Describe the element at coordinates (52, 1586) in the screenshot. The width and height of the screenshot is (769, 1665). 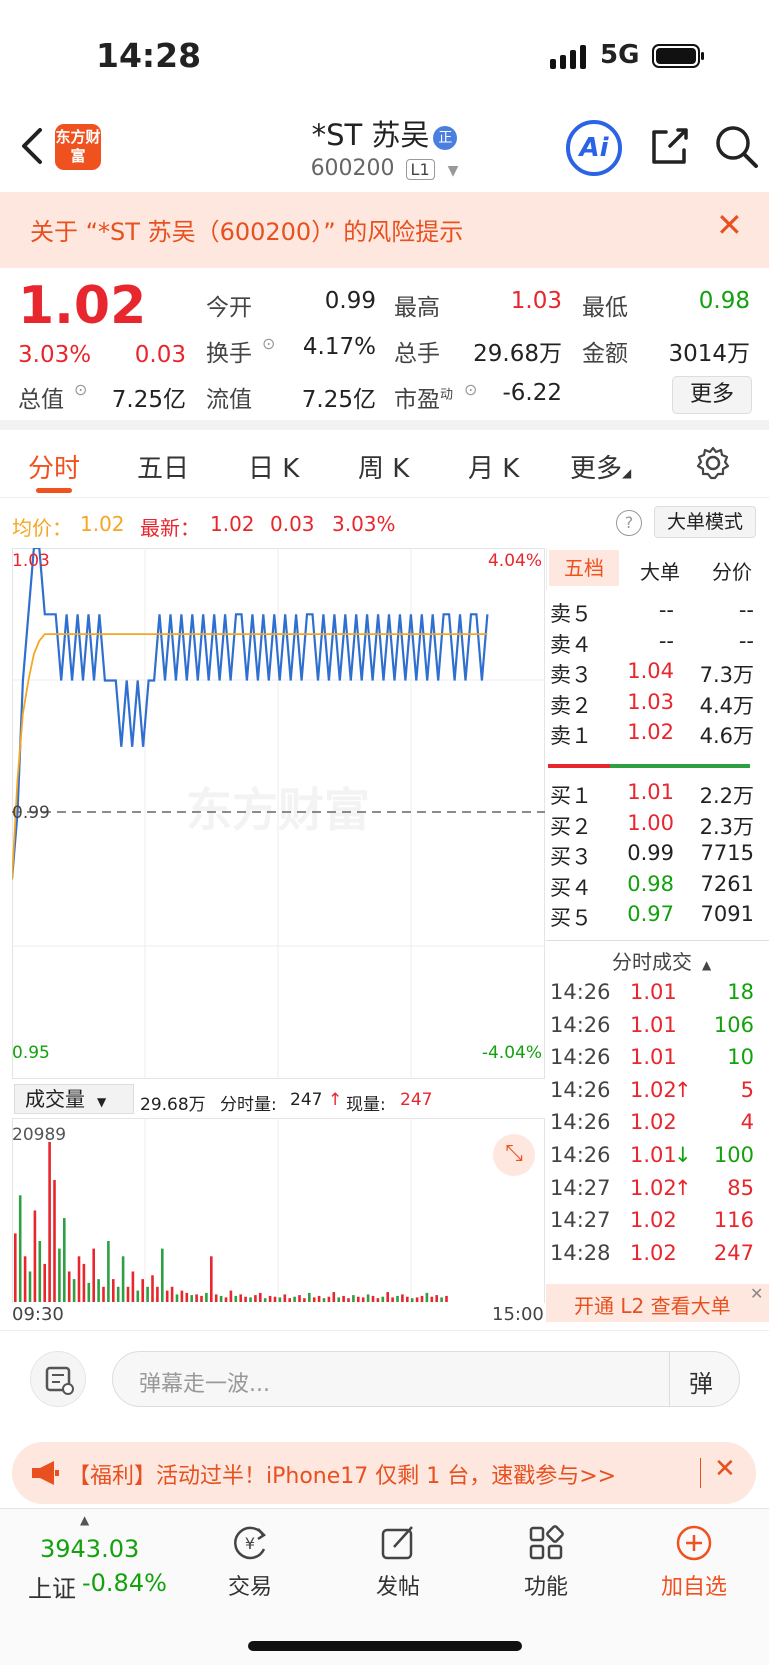
I see `index-name: 上证` at that location.